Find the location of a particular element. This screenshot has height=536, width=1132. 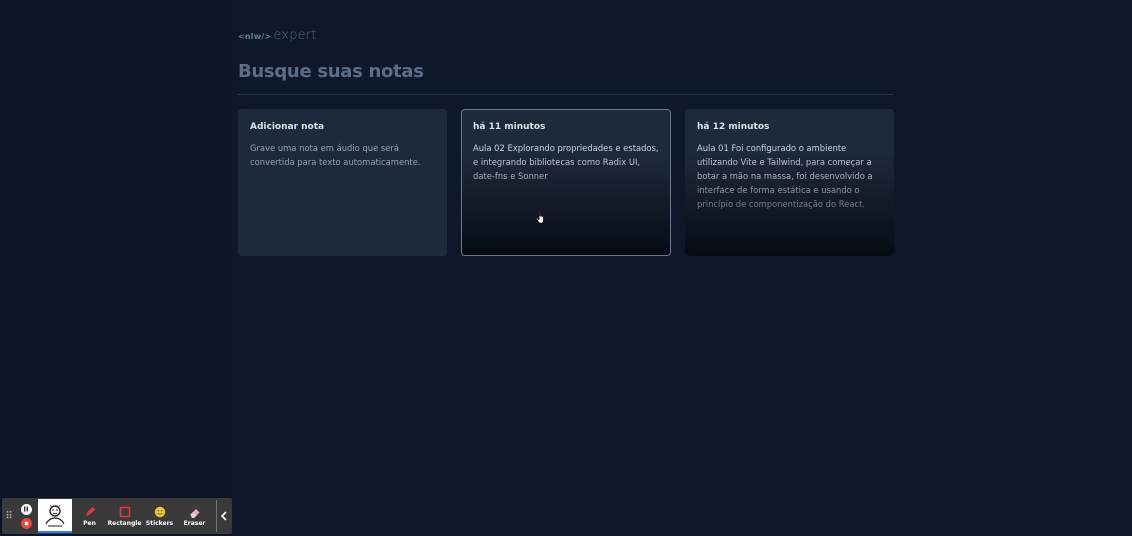

pause-icon is located at coordinates (26, 509).